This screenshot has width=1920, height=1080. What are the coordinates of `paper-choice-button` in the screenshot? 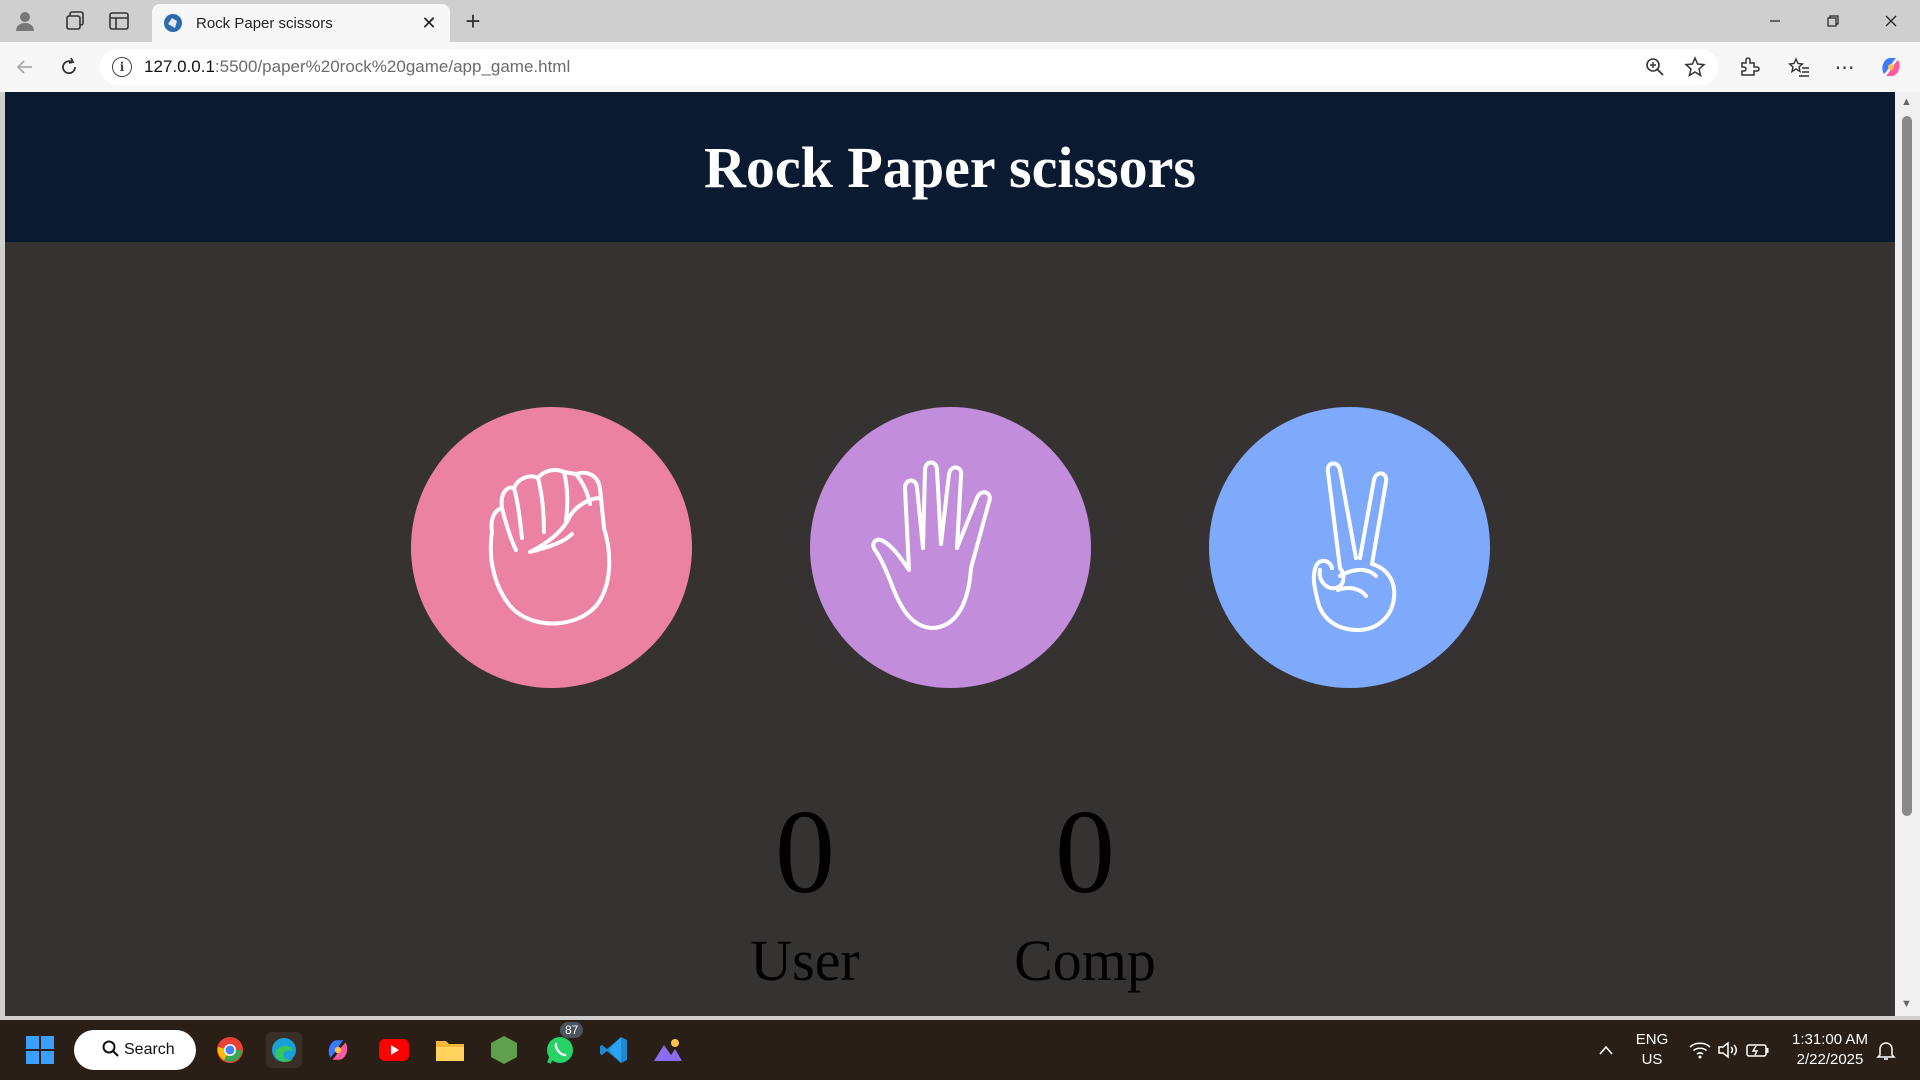 It's located at (950, 547).